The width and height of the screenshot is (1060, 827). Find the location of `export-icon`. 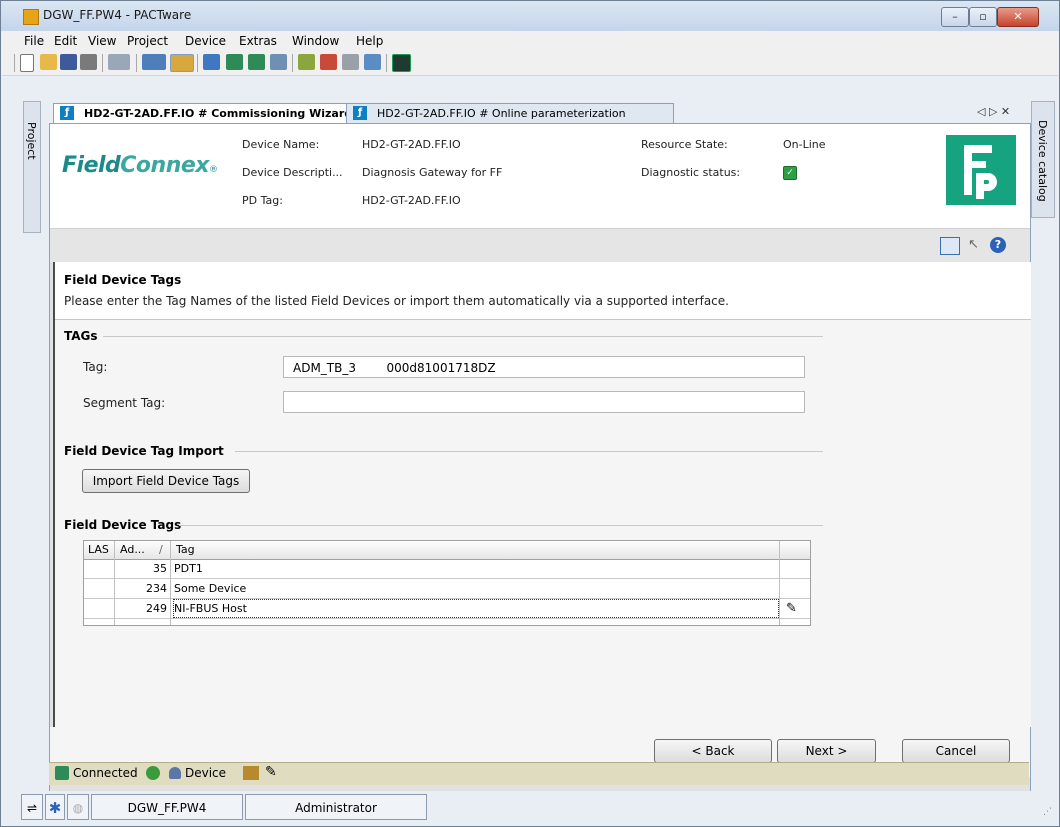

export-icon is located at coordinates (119, 62).